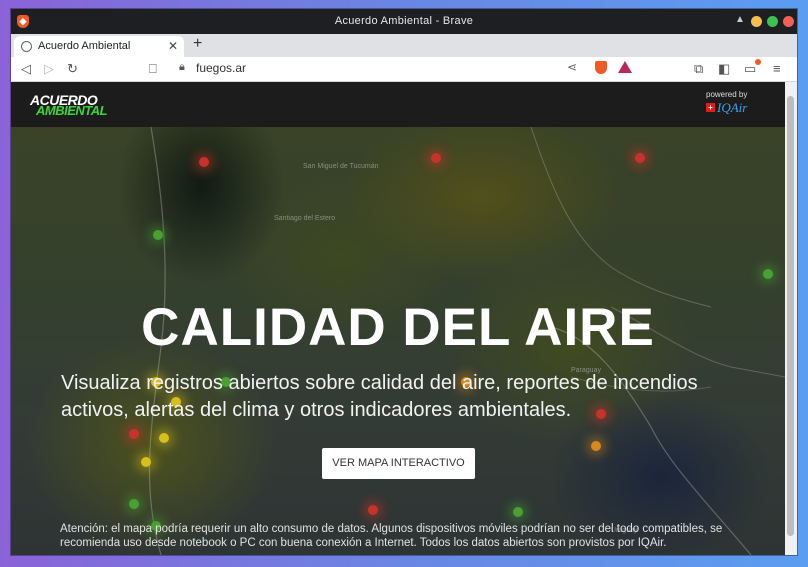  Describe the element at coordinates (777, 69) in the screenshot. I see `menu-icon: ≡` at that location.